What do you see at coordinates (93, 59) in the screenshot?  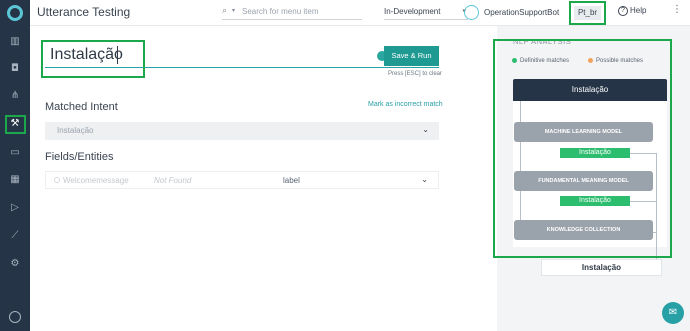 I see `utterance-highlight-box` at bounding box center [93, 59].